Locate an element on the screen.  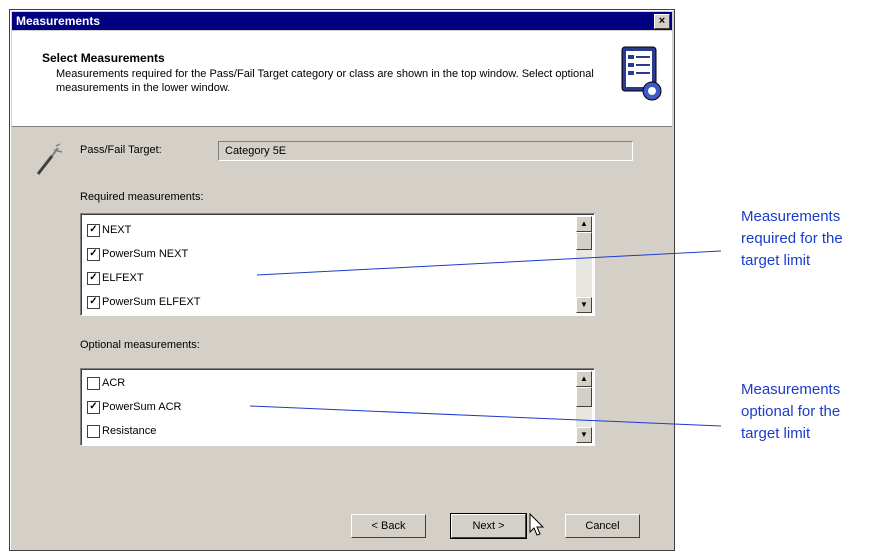
item-label: Resistance is located at coordinates (129, 431).